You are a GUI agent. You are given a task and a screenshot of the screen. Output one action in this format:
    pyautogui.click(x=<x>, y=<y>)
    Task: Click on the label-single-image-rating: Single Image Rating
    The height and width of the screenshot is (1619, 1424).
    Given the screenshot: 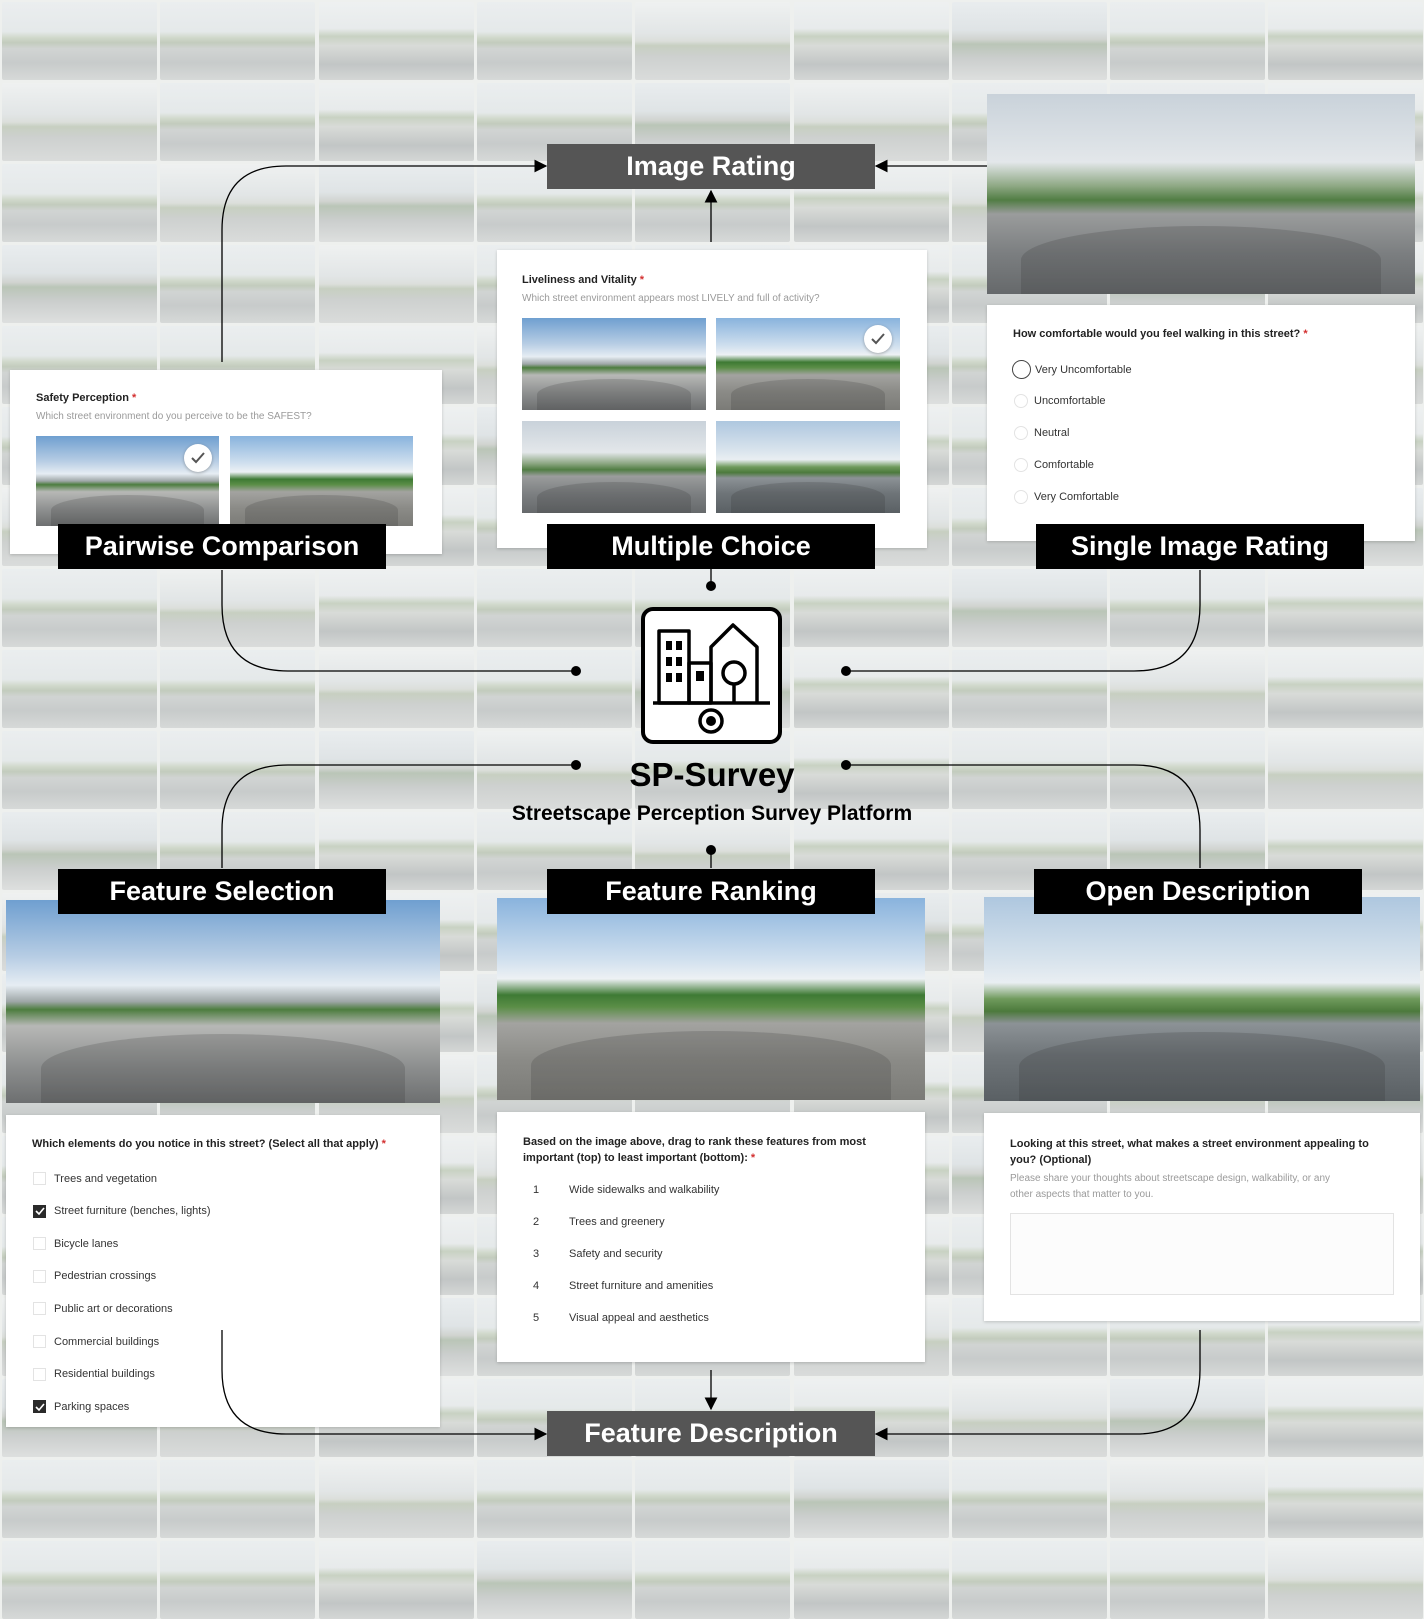 What is the action you would take?
    pyautogui.click(x=1200, y=546)
    